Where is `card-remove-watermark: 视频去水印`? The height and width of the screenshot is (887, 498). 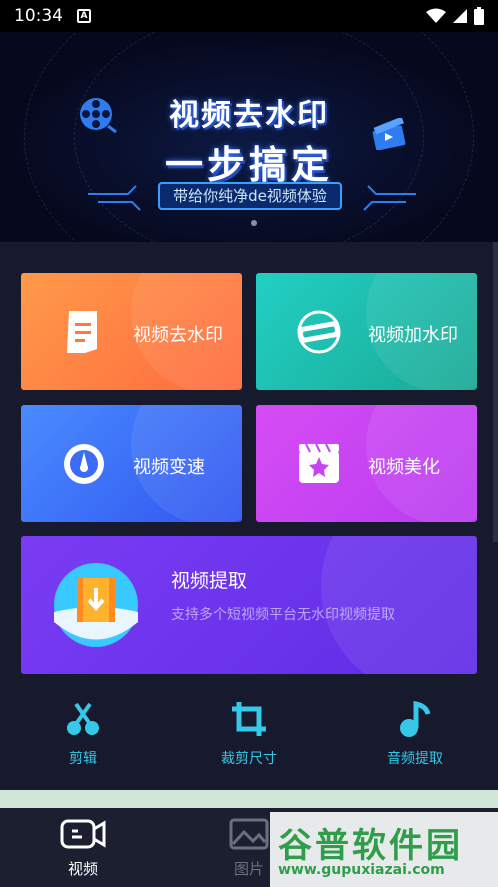 card-remove-watermark: 视频去水印 is located at coordinates (131, 331).